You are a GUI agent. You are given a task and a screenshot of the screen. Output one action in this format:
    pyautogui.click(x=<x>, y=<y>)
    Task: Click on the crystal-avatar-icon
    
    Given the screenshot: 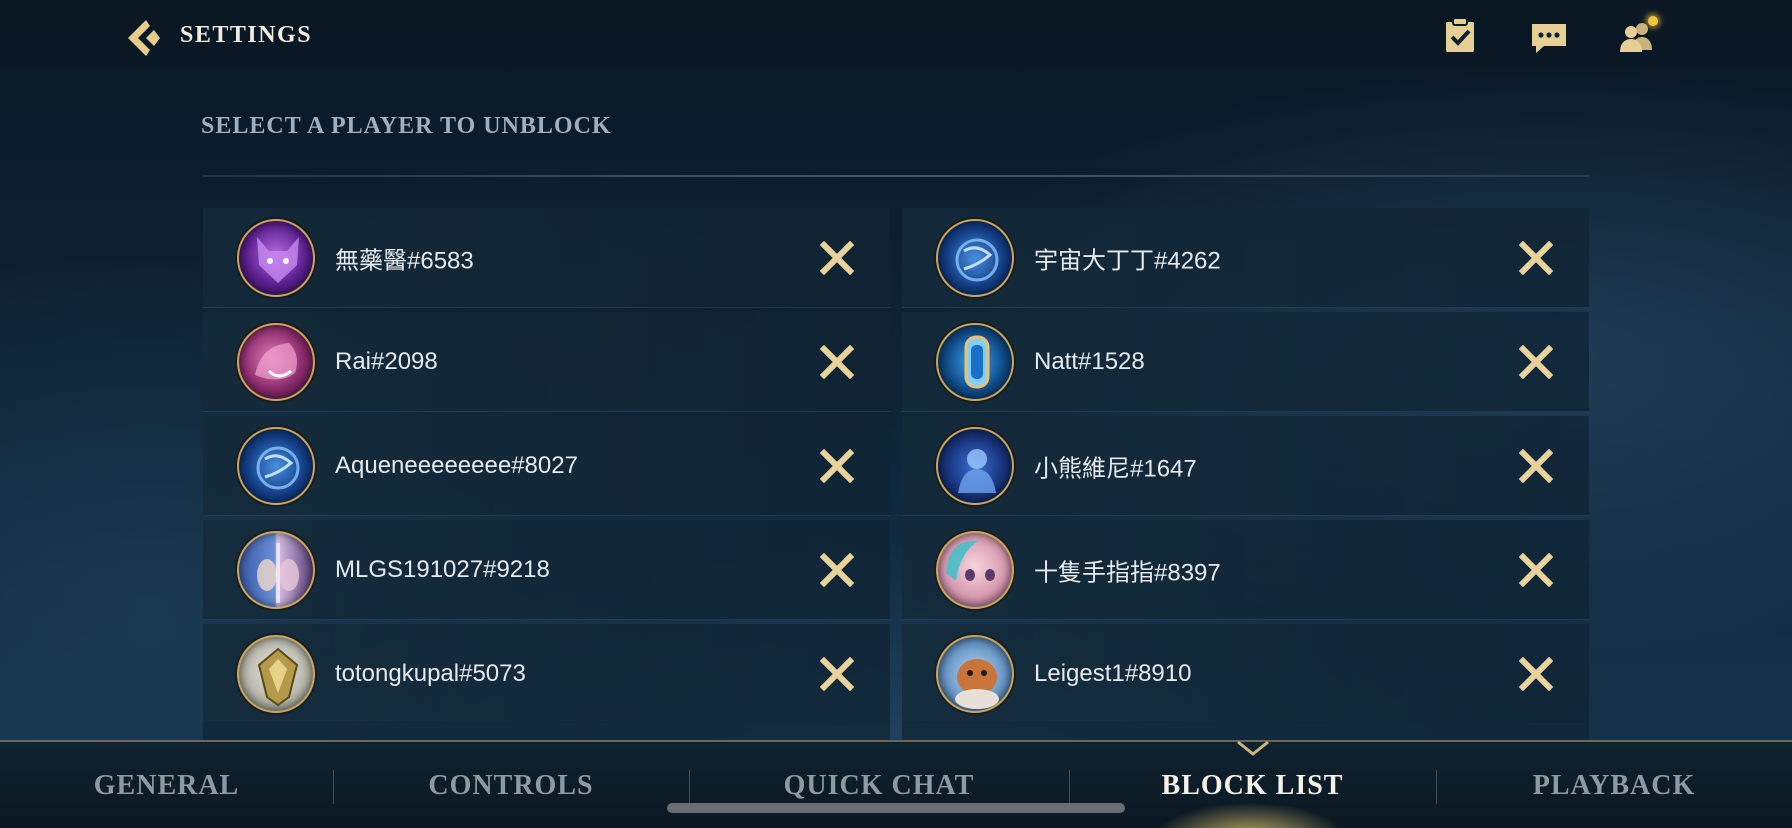 What is the action you would take?
    pyautogui.click(x=977, y=361)
    